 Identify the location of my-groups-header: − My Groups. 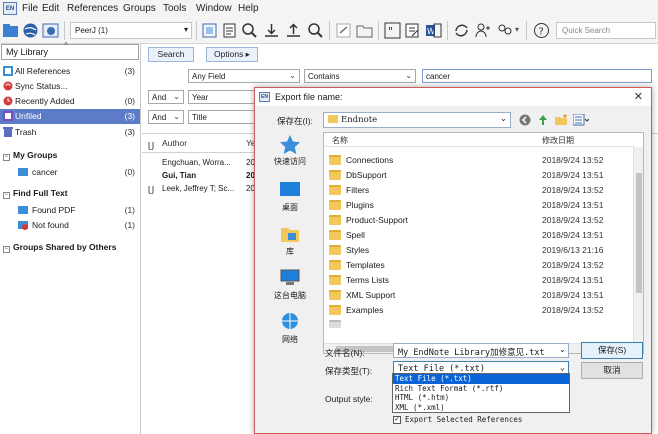
(30, 155).